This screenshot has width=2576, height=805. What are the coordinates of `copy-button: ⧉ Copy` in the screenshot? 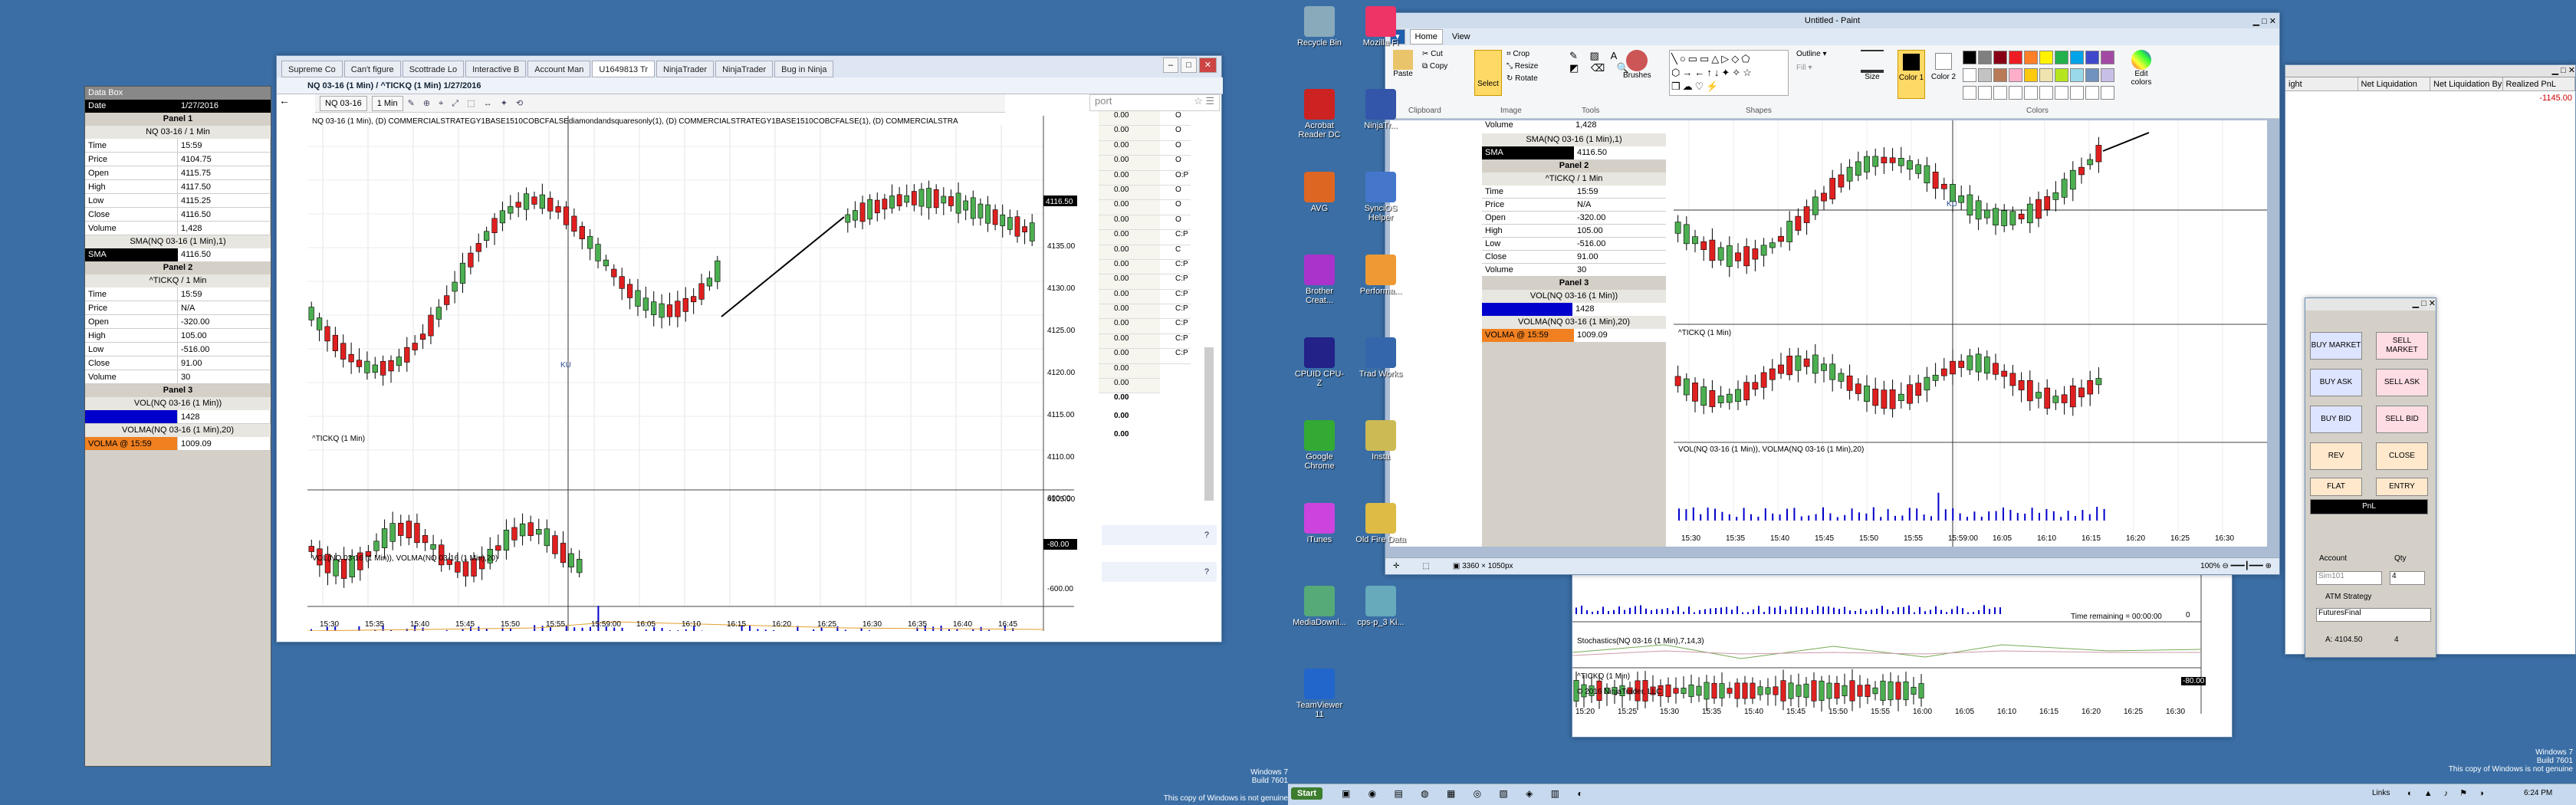 It's located at (1435, 66).